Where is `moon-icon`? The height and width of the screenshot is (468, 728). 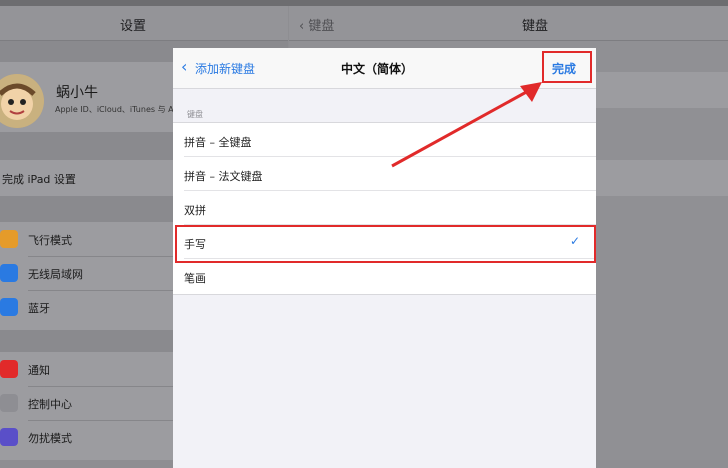 moon-icon is located at coordinates (9, 437).